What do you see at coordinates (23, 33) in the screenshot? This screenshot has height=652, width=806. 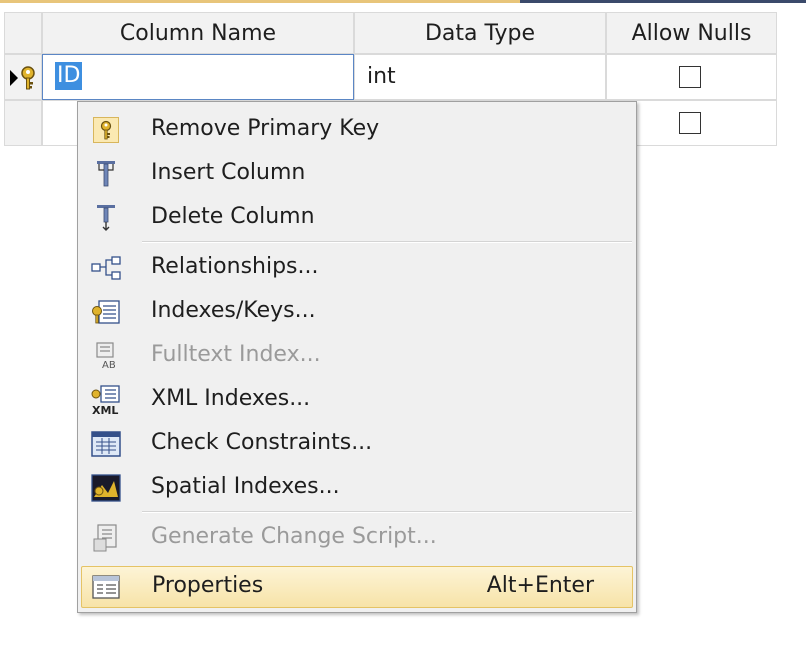 I see `row-header-corner` at bounding box center [23, 33].